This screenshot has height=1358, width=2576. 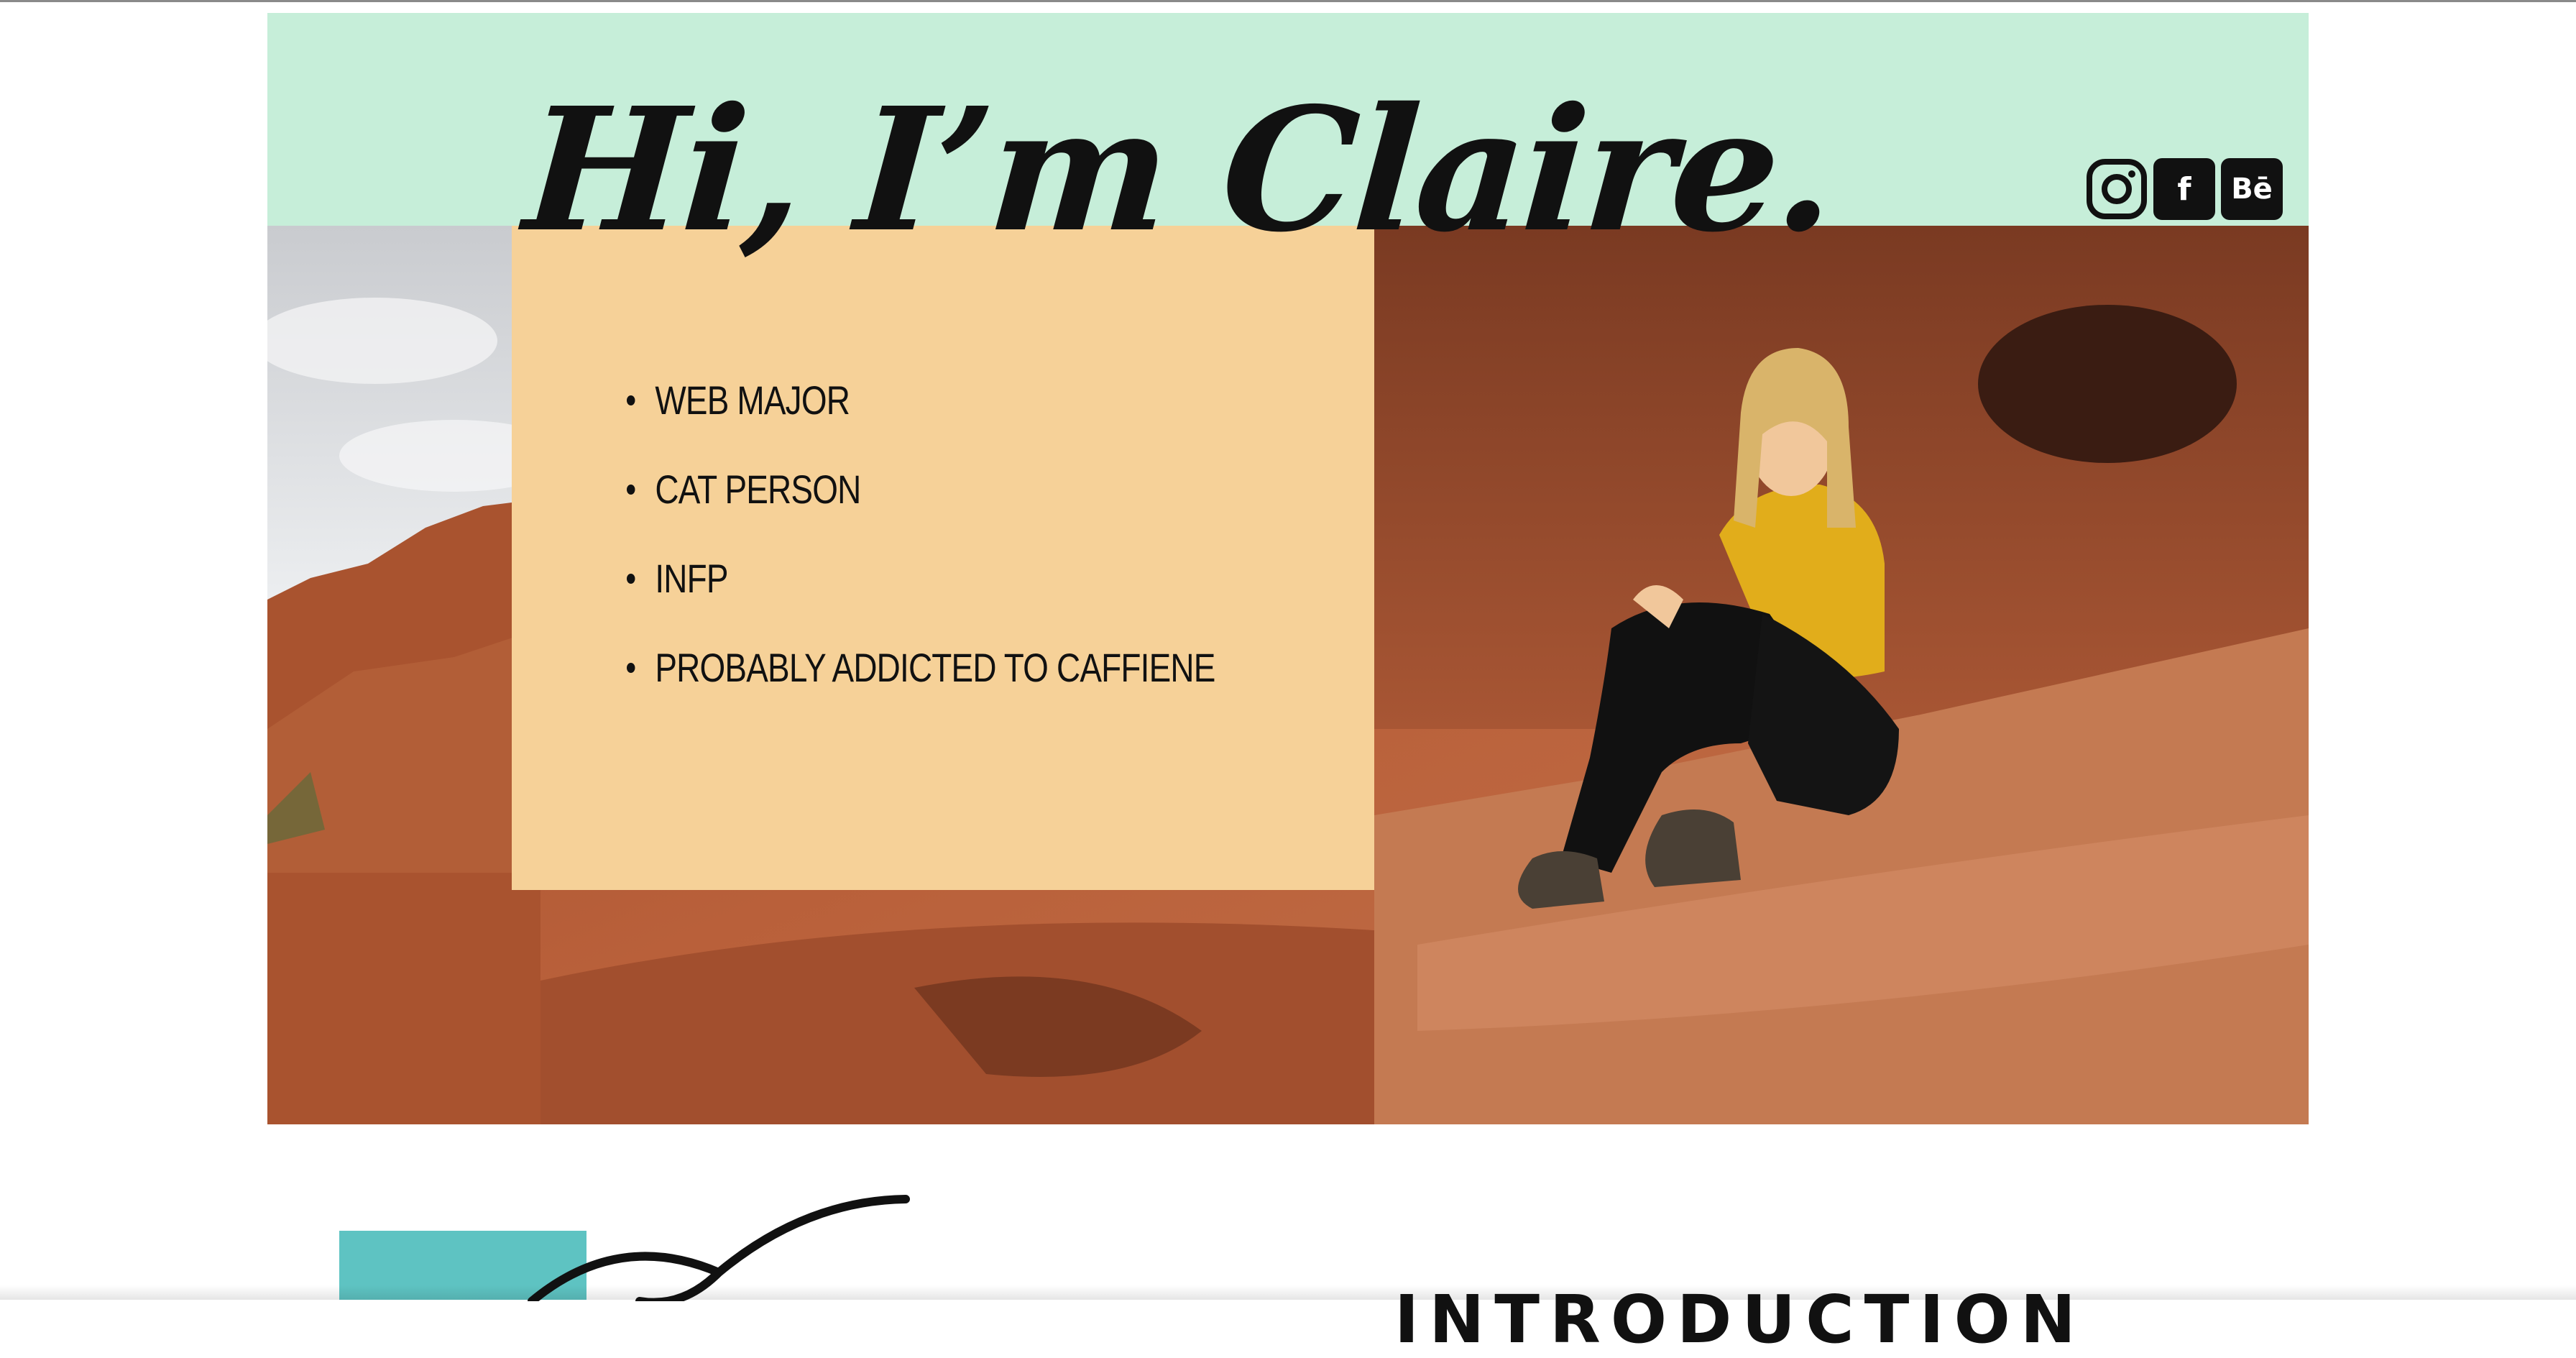 What do you see at coordinates (1740, 1319) in the screenshot?
I see `introduction-heading: INTRODUCTION` at bounding box center [1740, 1319].